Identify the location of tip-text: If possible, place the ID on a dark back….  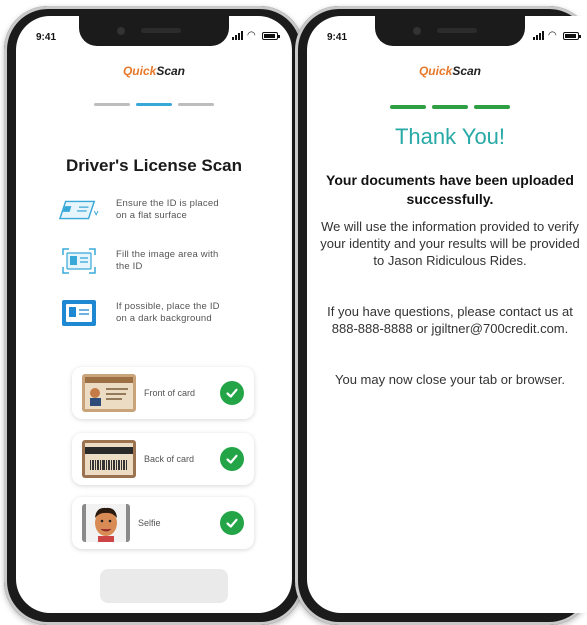
(168, 312).